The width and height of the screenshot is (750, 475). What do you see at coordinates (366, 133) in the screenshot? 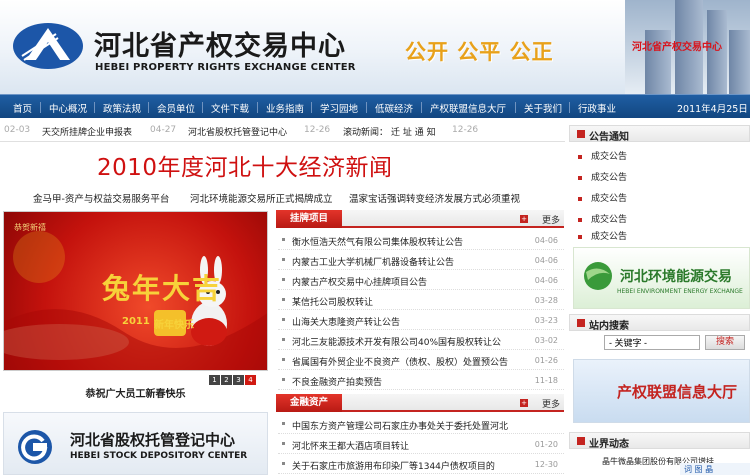
I see `scroll-news-label: 滚动新闻：` at bounding box center [366, 133].